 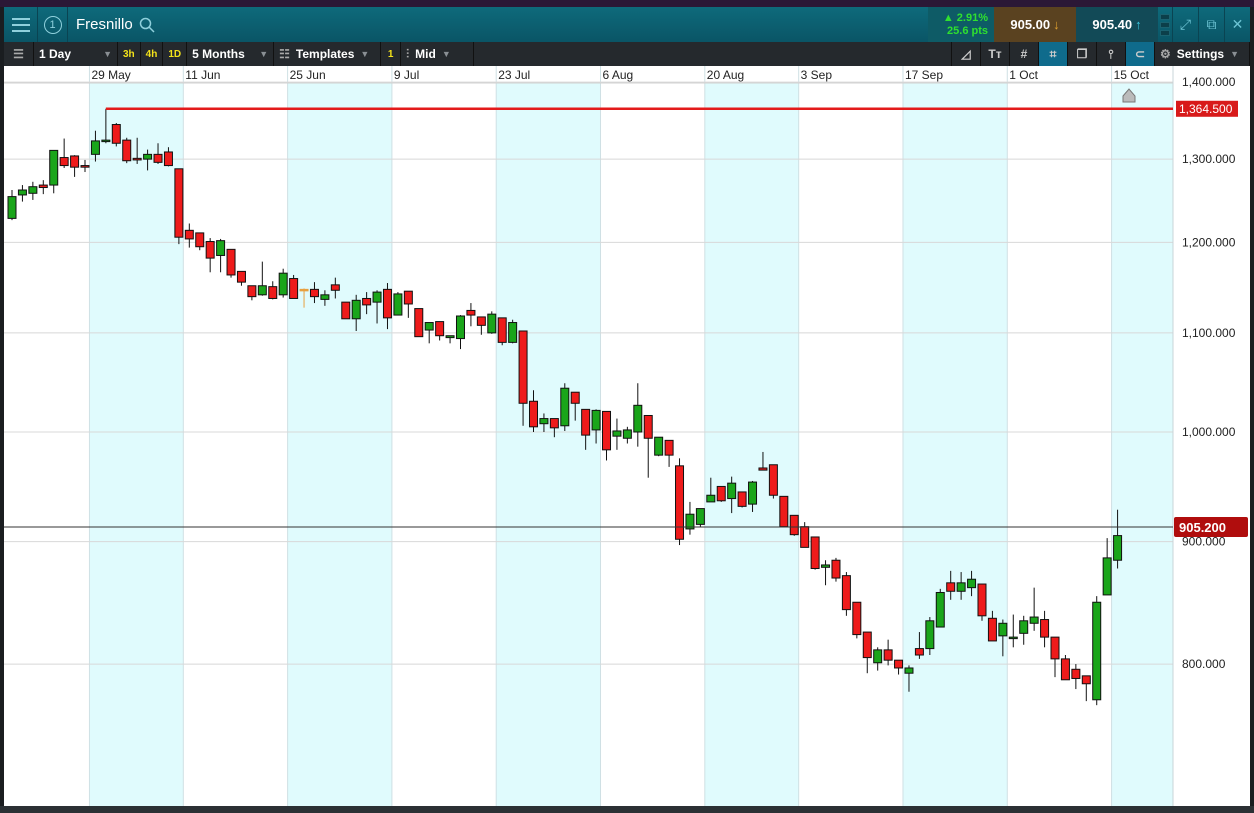 What do you see at coordinates (1023, 54) in the screenshot?
I see `grid-icon: #` at bounding box center [1023, 54].